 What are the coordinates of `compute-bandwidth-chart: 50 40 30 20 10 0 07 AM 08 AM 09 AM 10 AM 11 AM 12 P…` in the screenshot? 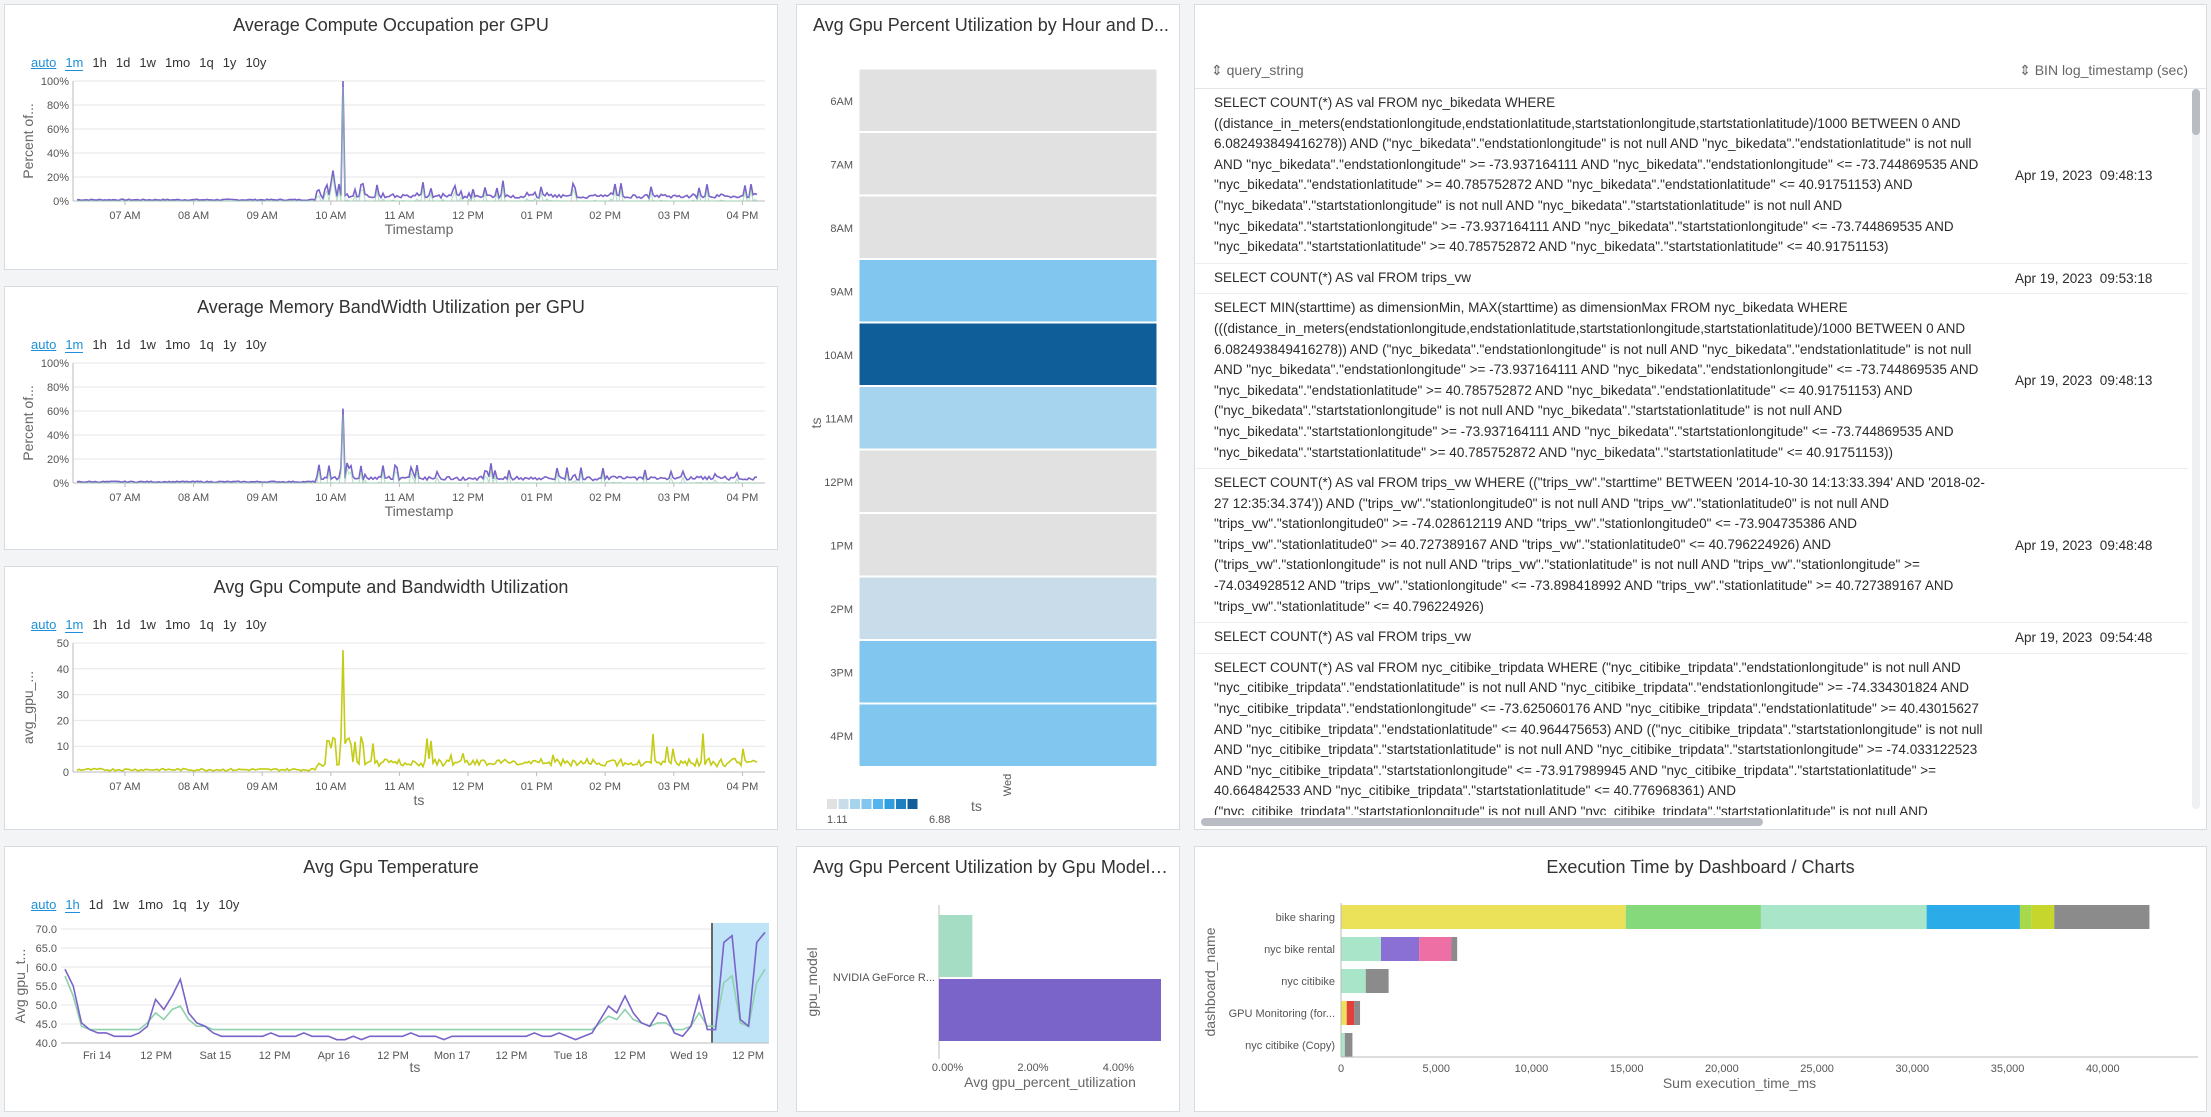 It's located at (391, 698).